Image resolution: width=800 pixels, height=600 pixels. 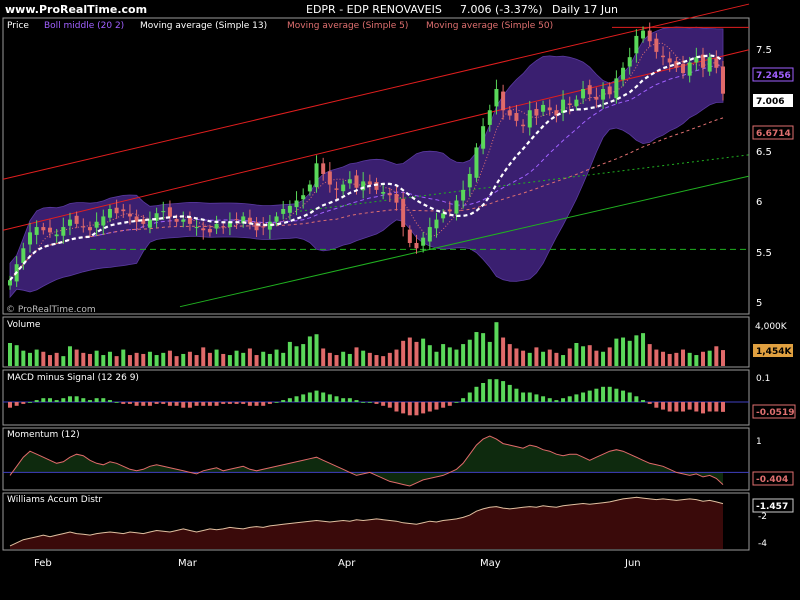 What do you see at coordinates (76, 9) in the screenshot?
I see `site-url: www.ProRealTime.com` at bounding box center [76, 9].